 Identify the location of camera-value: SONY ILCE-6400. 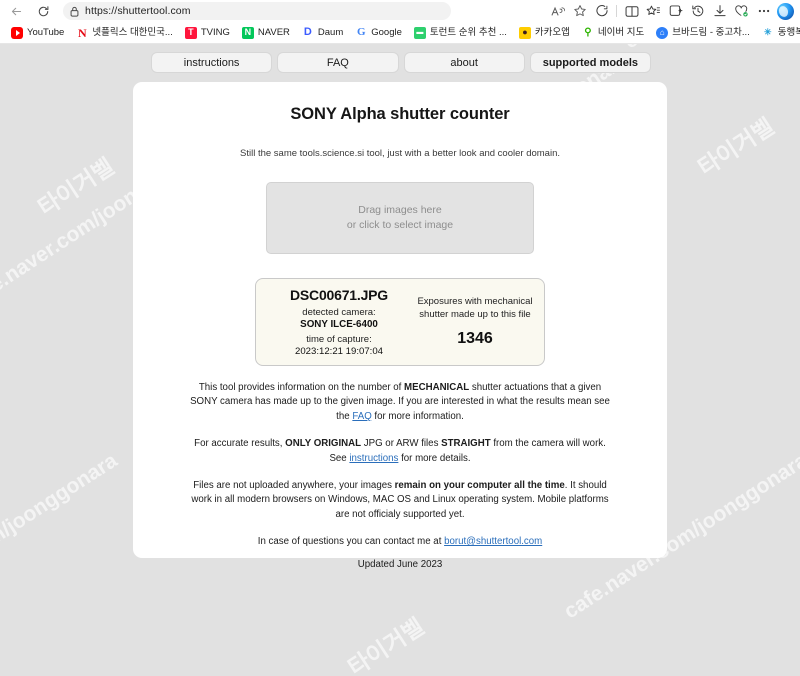
(339, 324).